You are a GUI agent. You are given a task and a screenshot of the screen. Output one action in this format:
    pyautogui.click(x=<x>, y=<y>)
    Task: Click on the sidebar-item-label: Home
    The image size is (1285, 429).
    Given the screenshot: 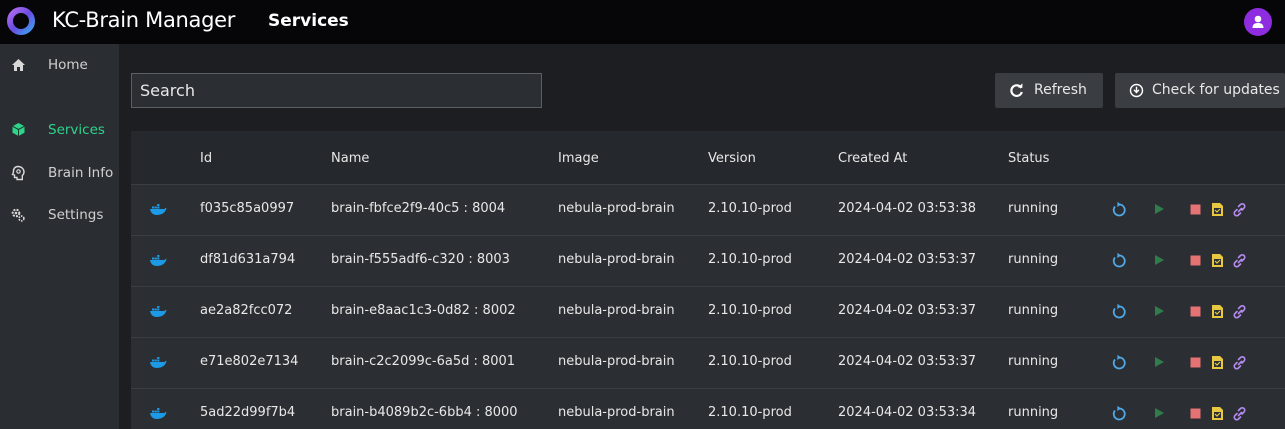 What is the action you would take?
    pyautogui.click(x=68, y=65)
    